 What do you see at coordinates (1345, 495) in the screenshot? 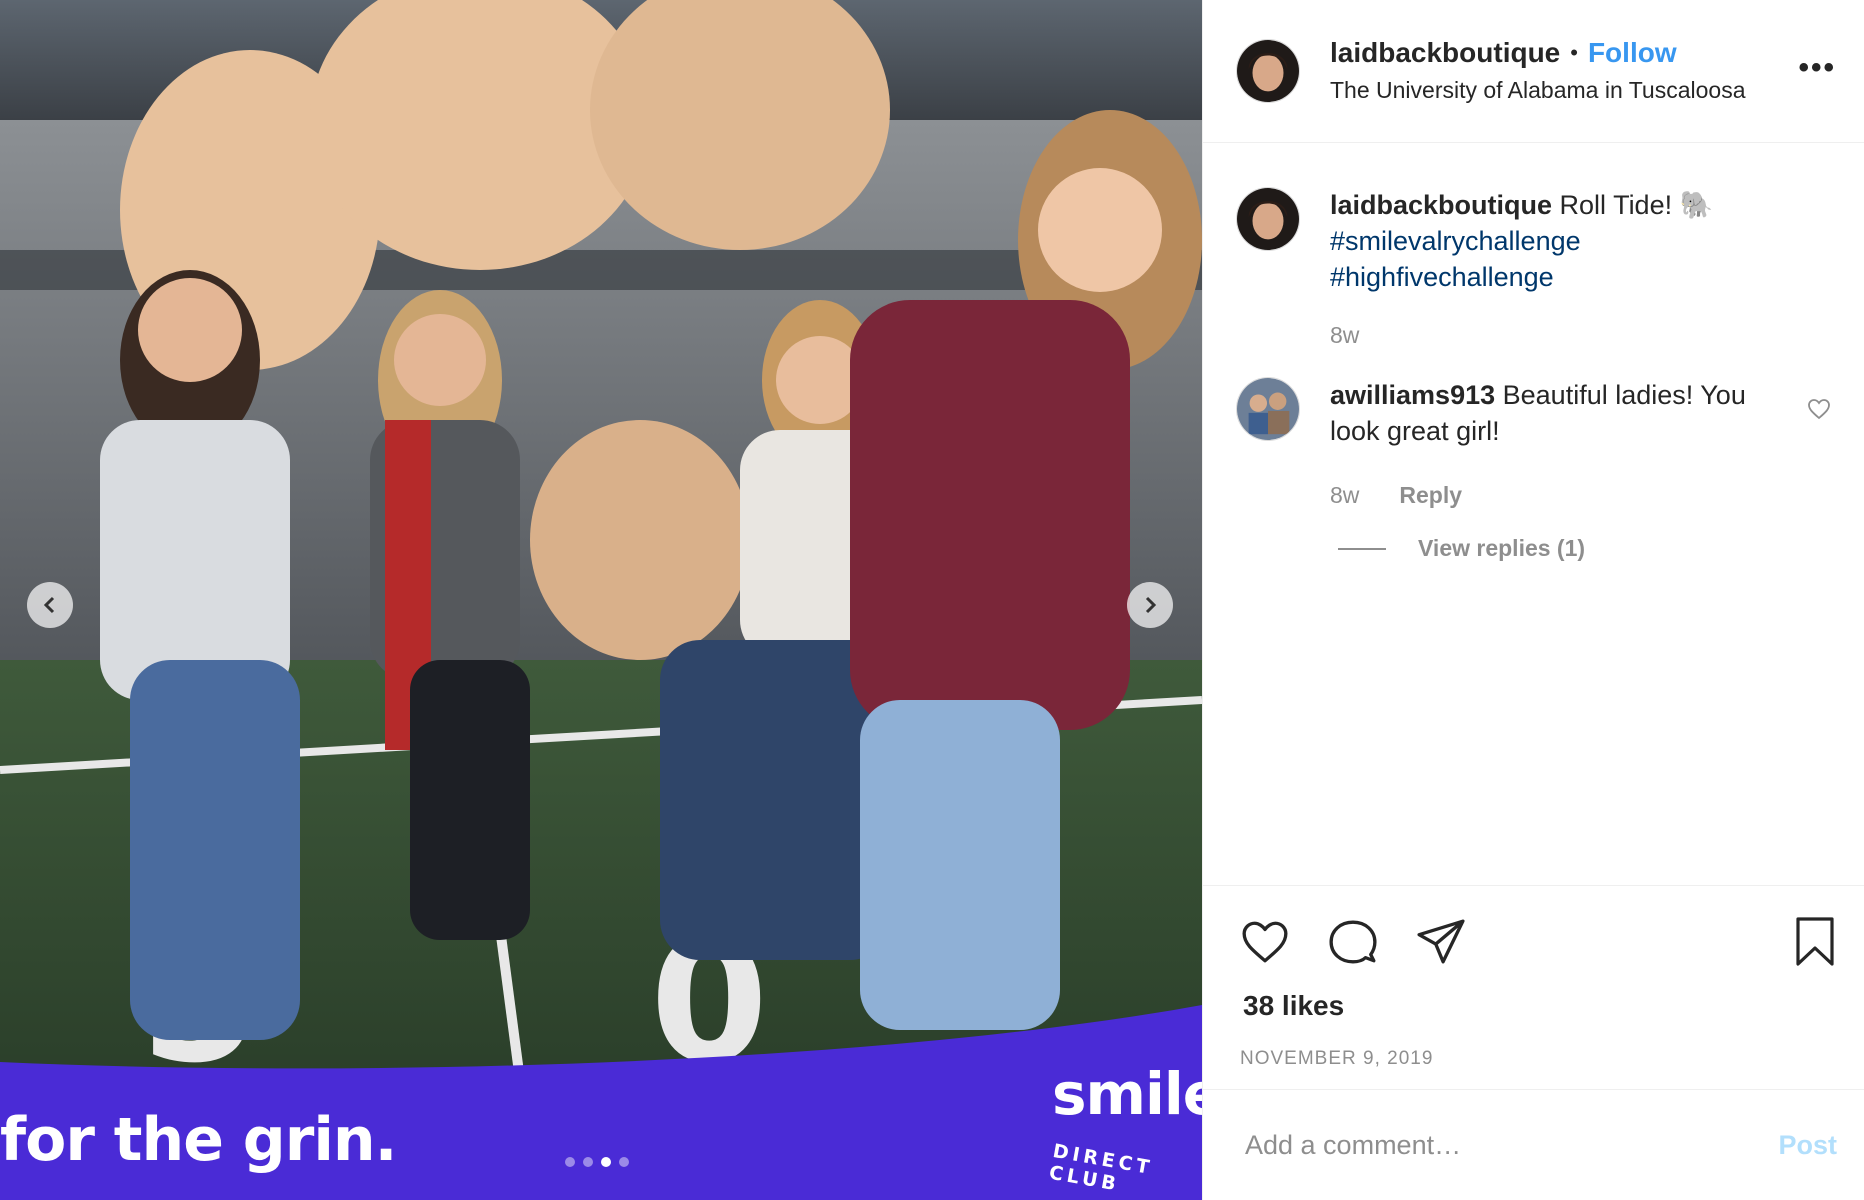
I see `comment-time: 8w` at bounding box center [1345, 495].